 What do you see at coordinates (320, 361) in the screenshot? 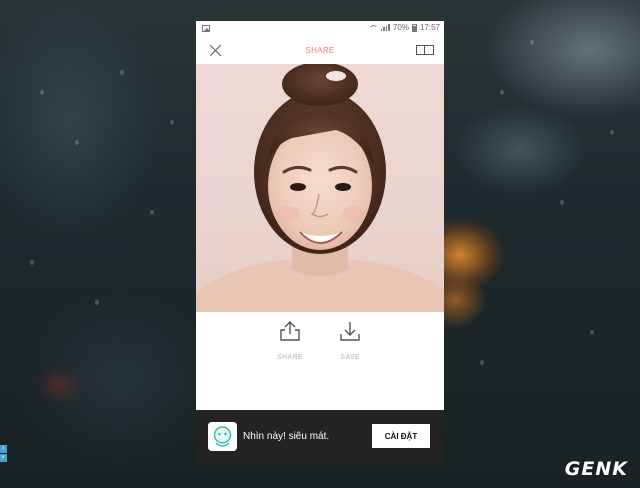
I see `action-bar: SHARE SAVE` at bounding box center [320, 361].